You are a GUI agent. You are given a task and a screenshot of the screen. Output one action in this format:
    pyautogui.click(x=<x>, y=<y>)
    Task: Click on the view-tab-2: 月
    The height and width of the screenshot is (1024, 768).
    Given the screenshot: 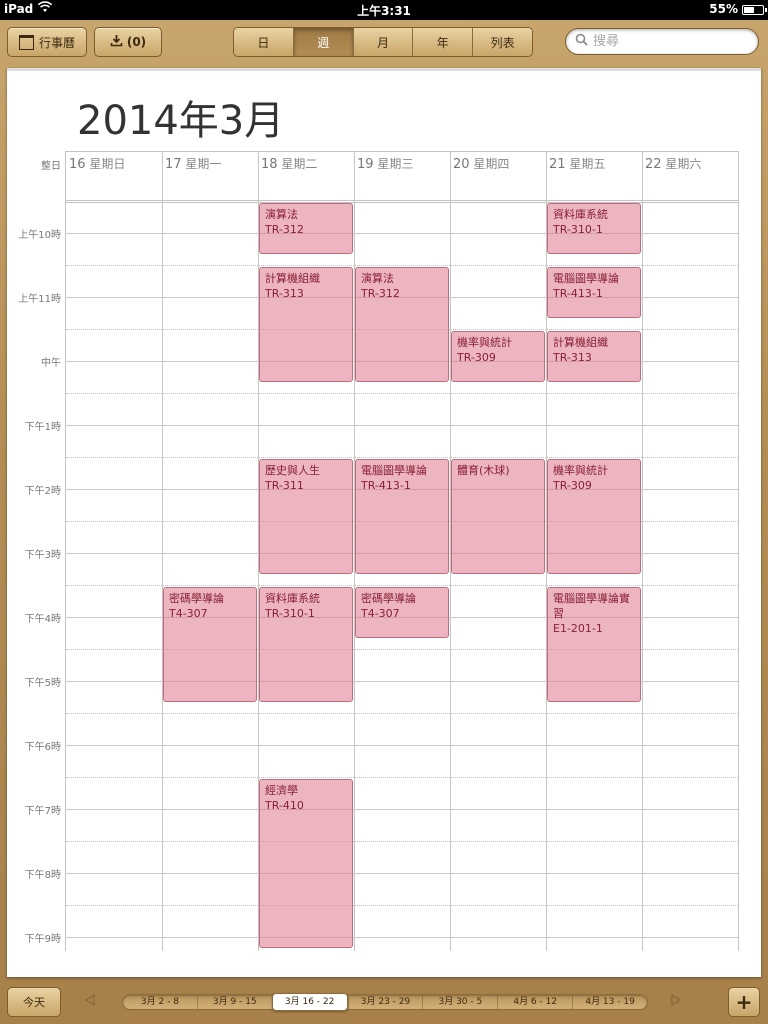 What is the action you would take?
    pyautogui.click(x=382, y=42)
    